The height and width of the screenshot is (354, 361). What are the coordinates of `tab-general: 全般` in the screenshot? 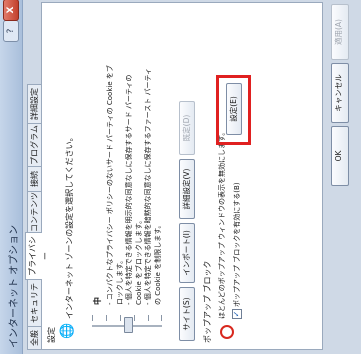 It's located at (34, 338).